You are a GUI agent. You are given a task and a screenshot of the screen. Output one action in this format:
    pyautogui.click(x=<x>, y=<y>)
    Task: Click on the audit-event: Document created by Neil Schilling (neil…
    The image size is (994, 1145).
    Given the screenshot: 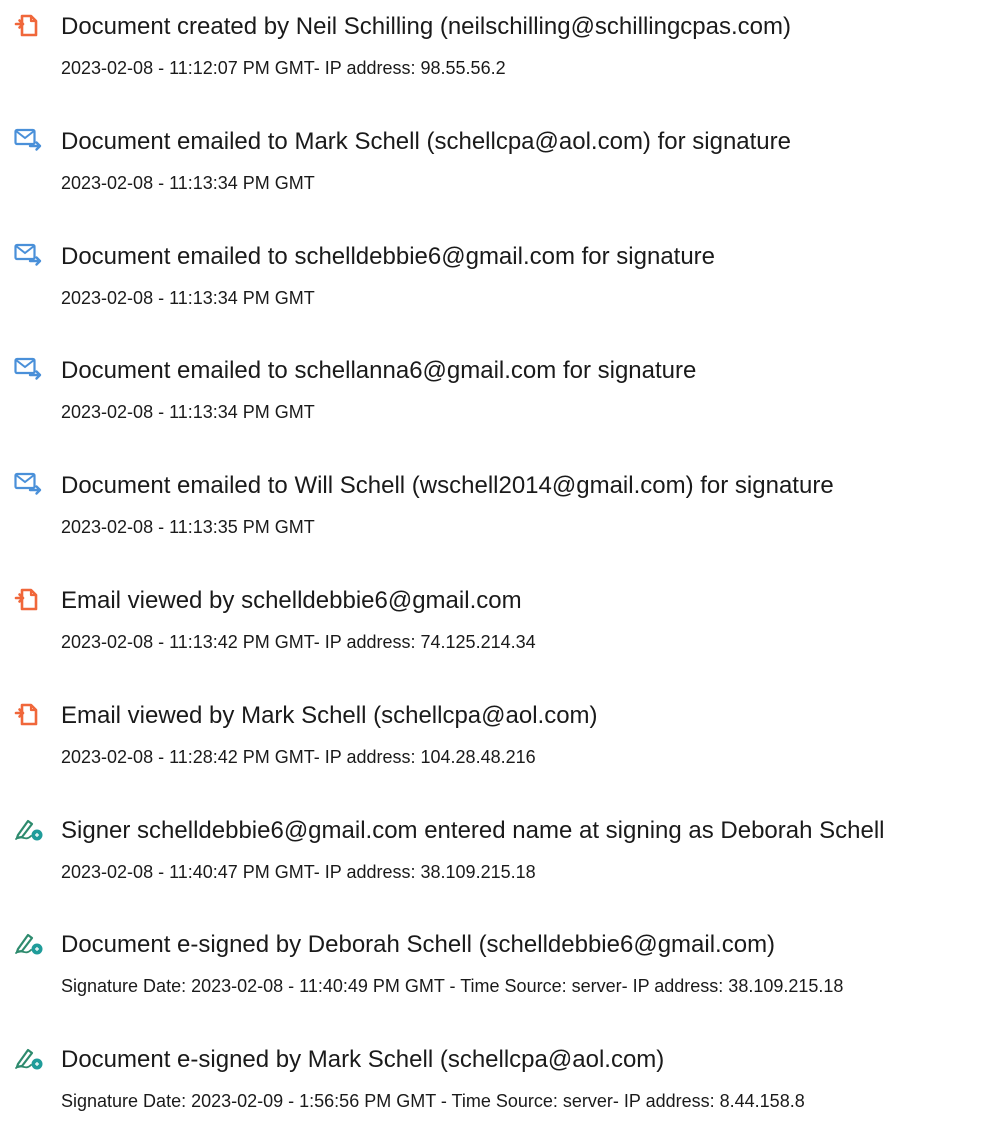 What is the action you would take?
    pyautogui.click(x=497, y=62)
    